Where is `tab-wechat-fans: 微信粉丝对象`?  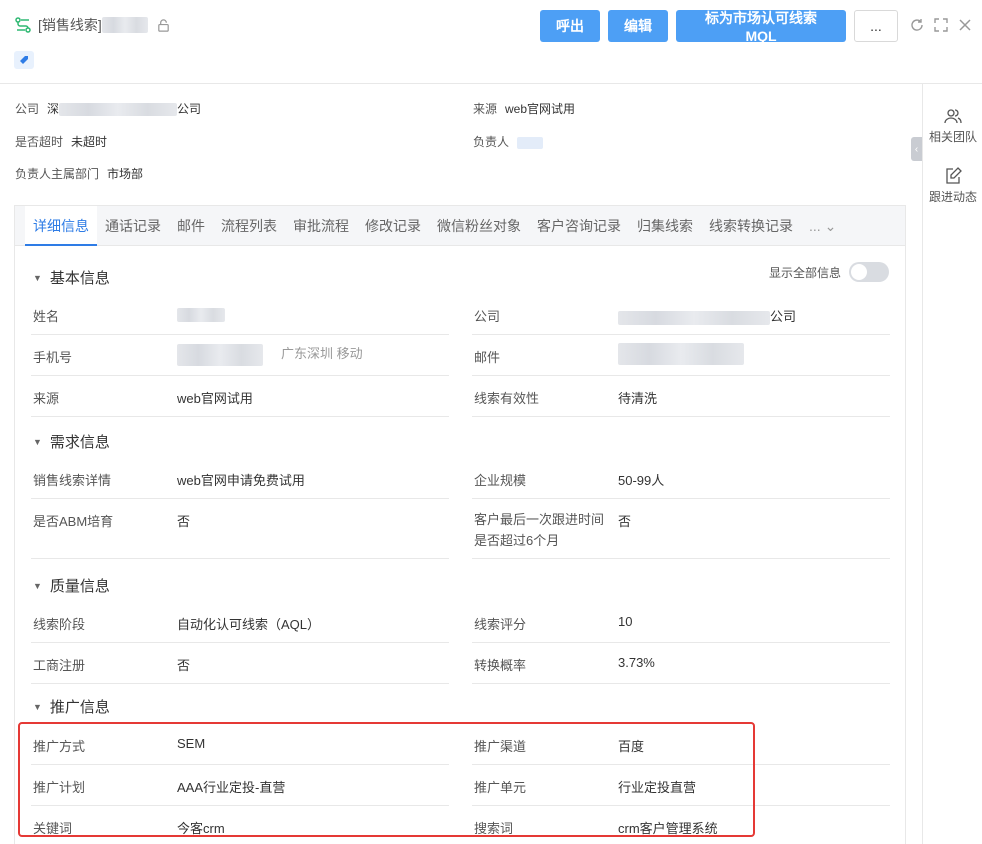
tab-wechat-fans: 微信粉丝对象 is located at coordinates (479, 226).